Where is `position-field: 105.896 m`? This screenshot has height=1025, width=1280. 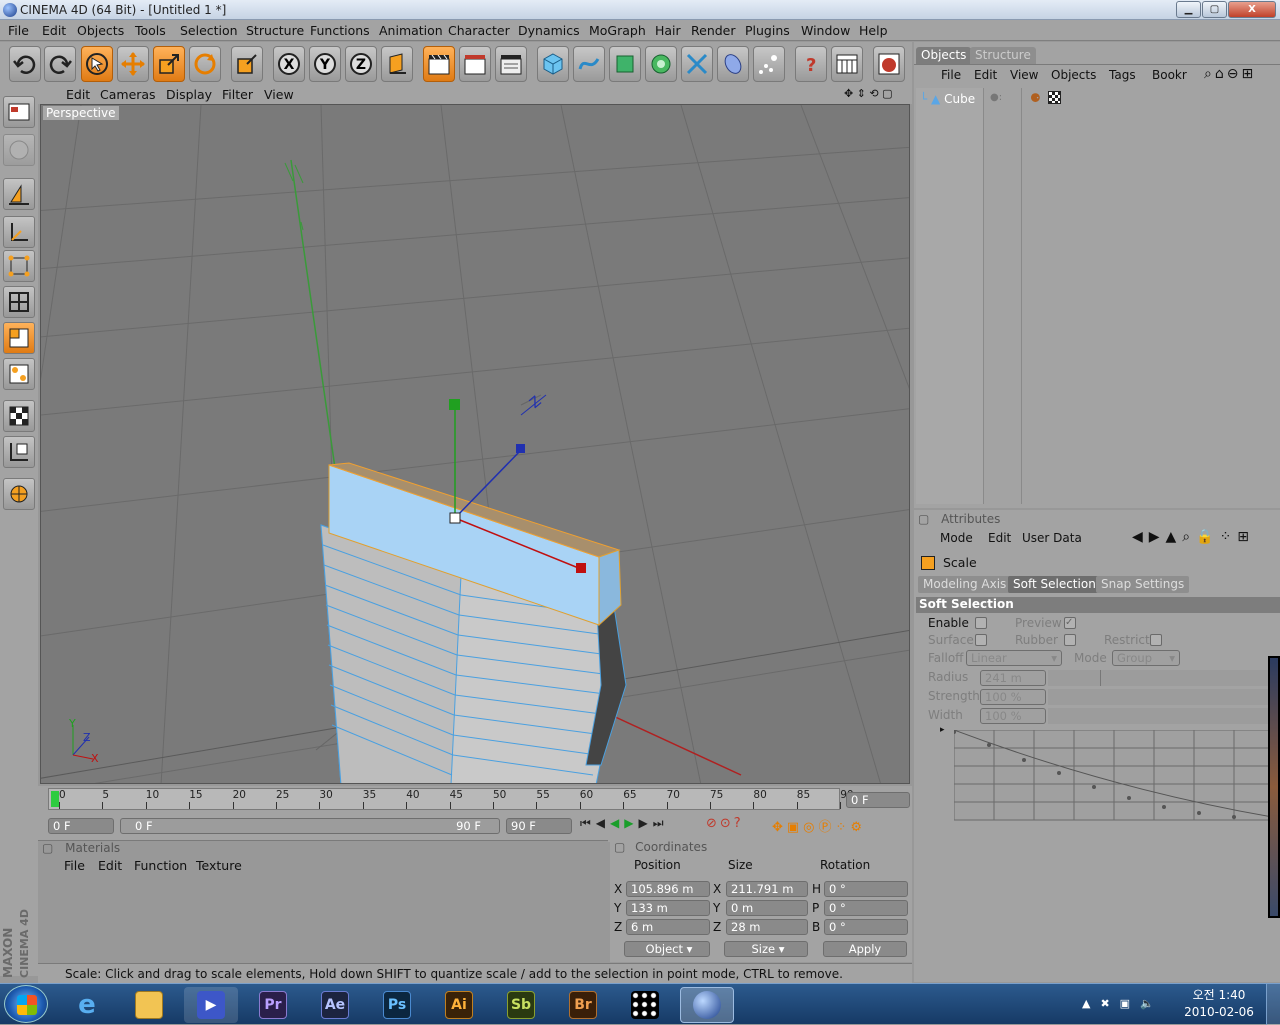
position-field: 105.896 m is located at coordinates (668, 889).